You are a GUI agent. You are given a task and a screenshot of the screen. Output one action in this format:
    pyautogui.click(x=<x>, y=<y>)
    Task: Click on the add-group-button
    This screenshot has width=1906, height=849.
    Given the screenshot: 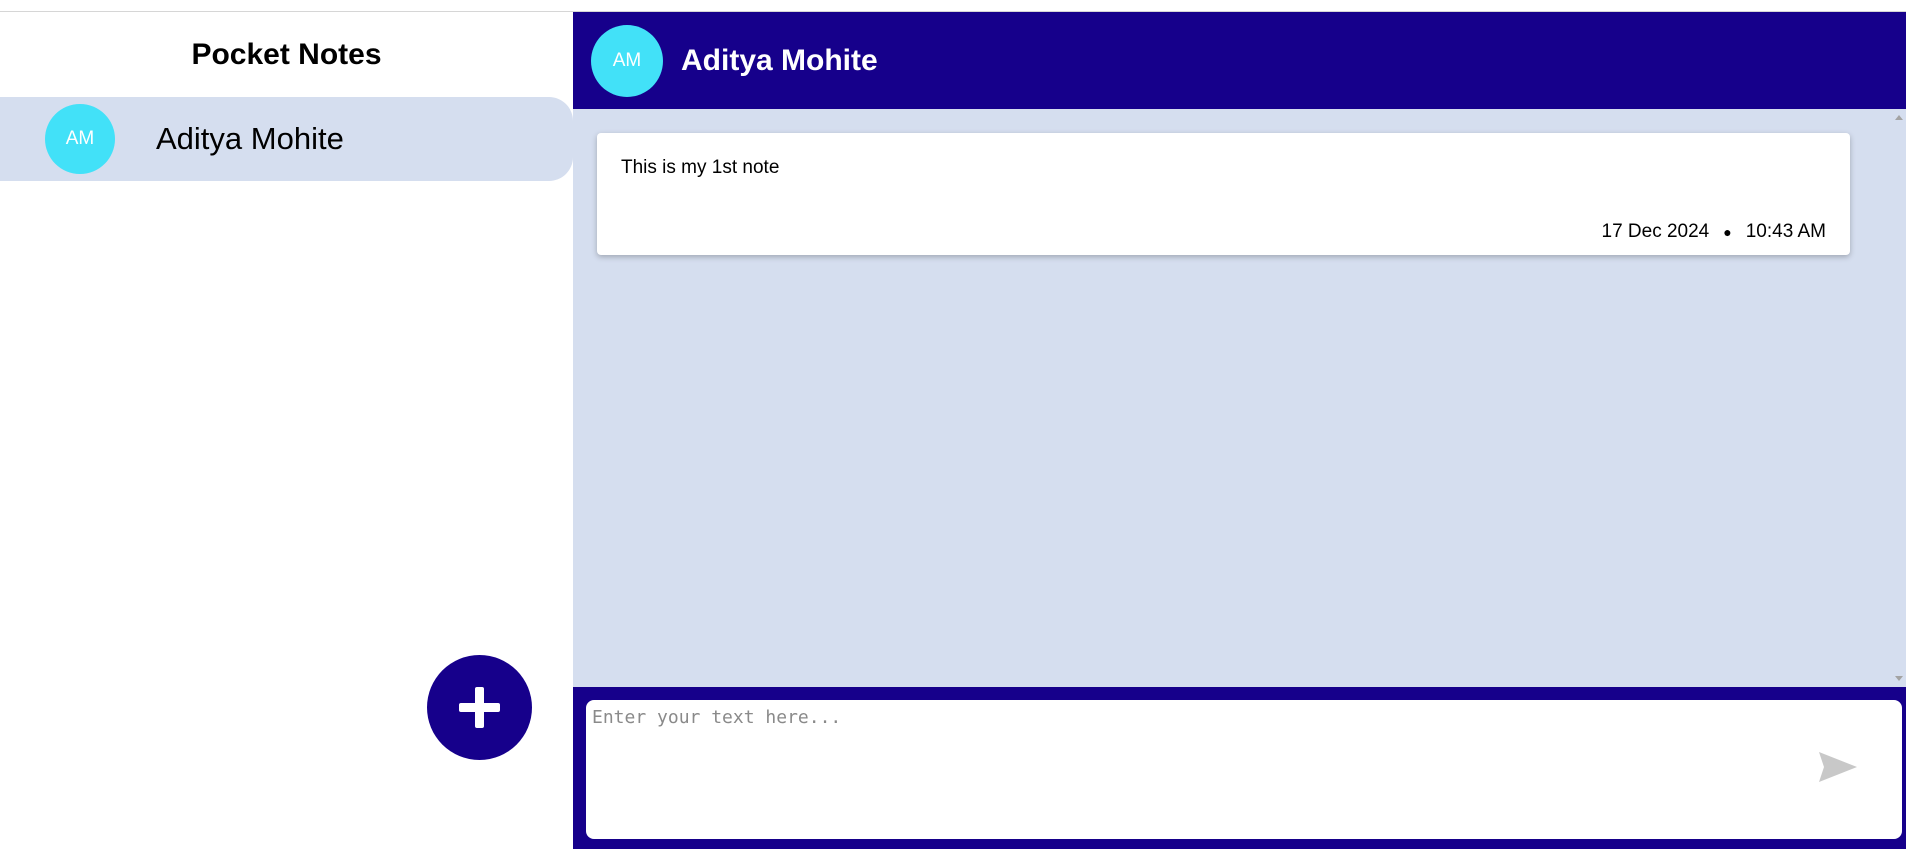 What is the action you would take?
    pyautogui.click(x=479, y=707)
    